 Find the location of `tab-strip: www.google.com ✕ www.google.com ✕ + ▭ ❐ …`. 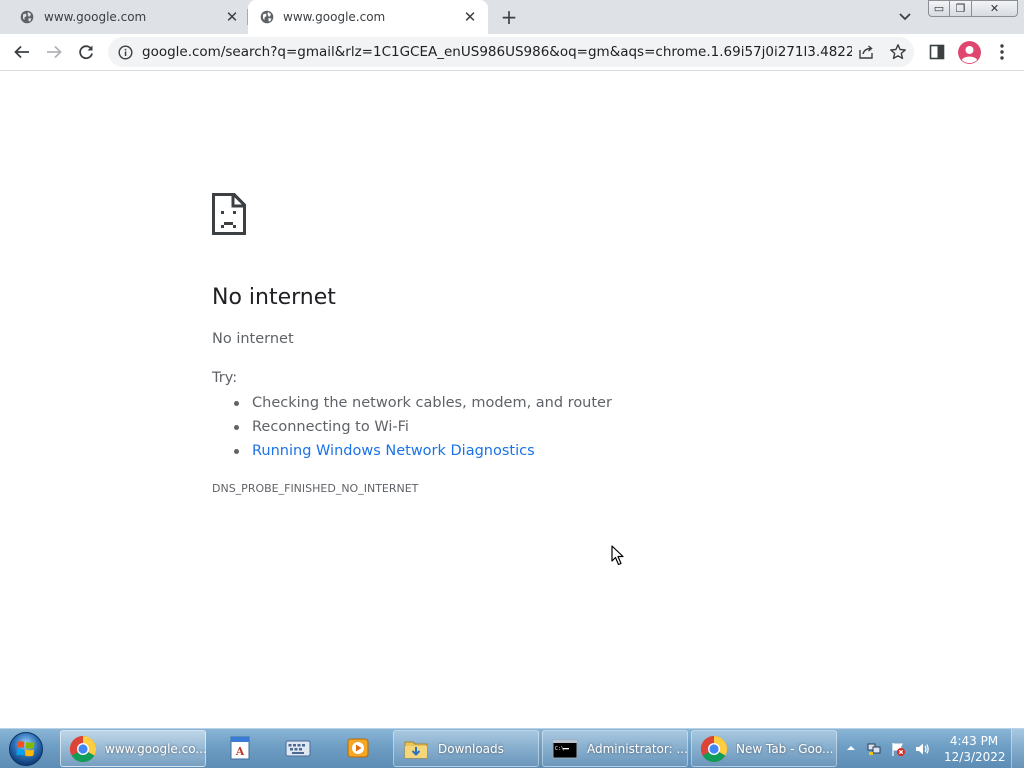

tab-strip: www.google.com ✕ www.google.com ✕ + ▭ ❐ … is located at coordinates (512, 17).